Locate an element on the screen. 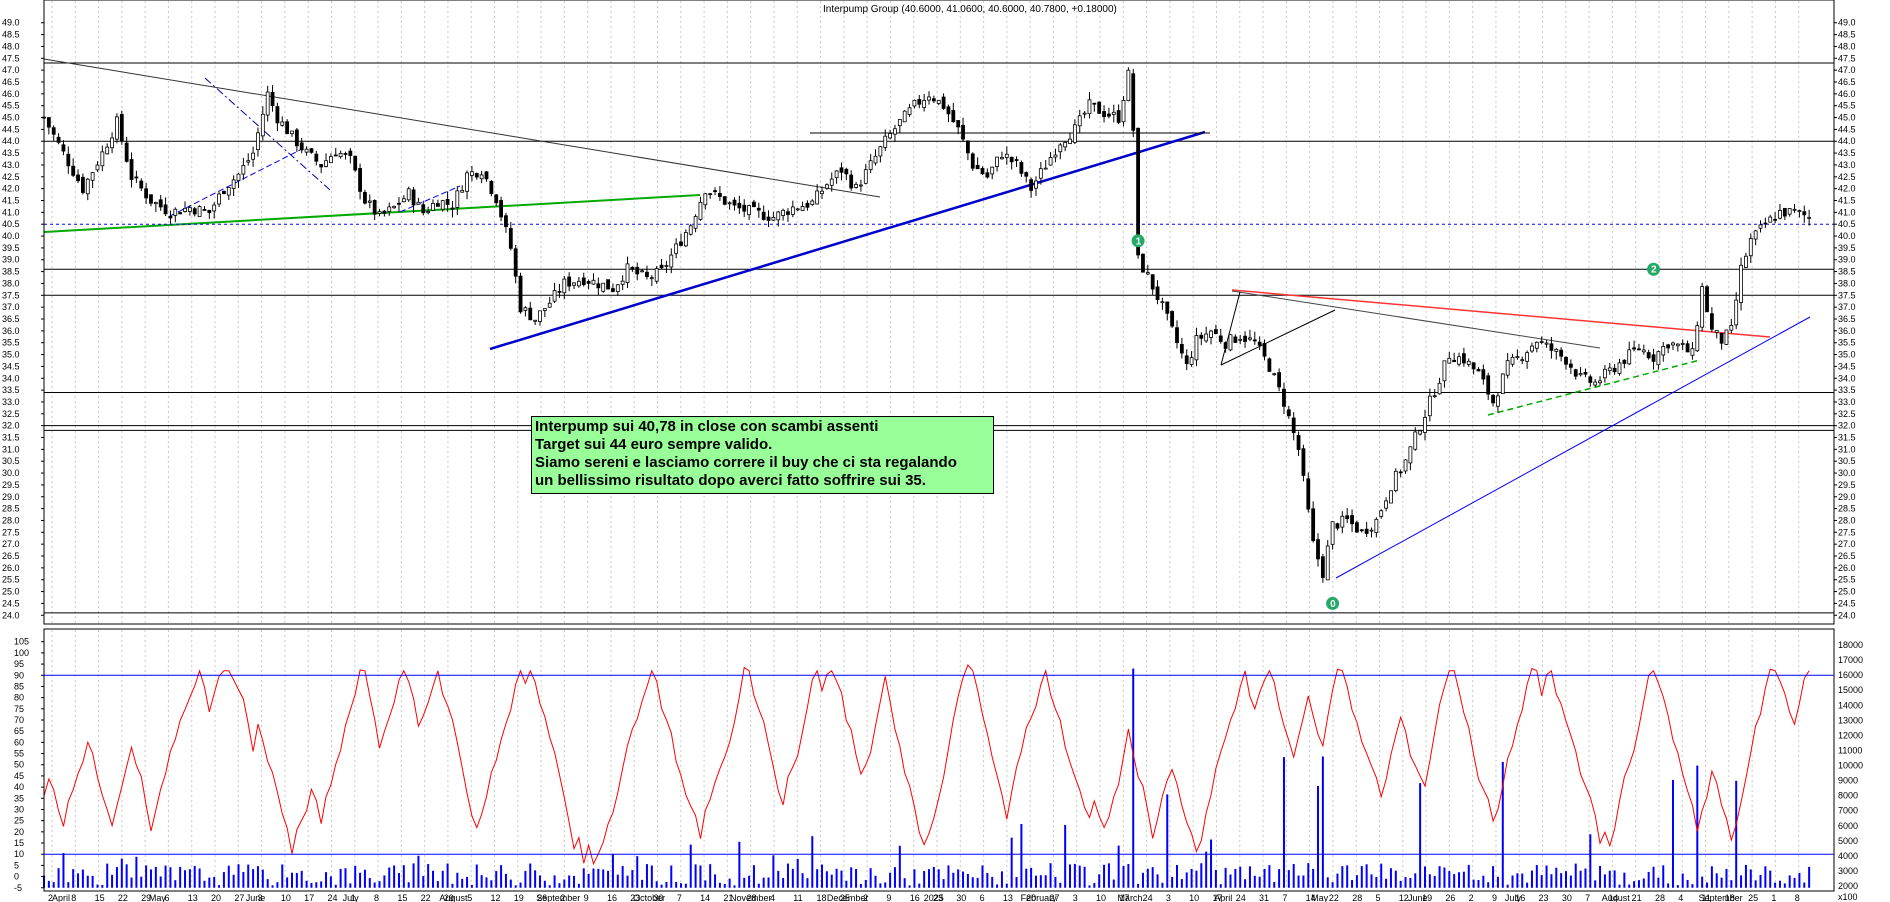 Image resolution: width=1890 pixels, height=902 pixels. y-tick-right: 39.0 is located at coordinates (1847, 260).